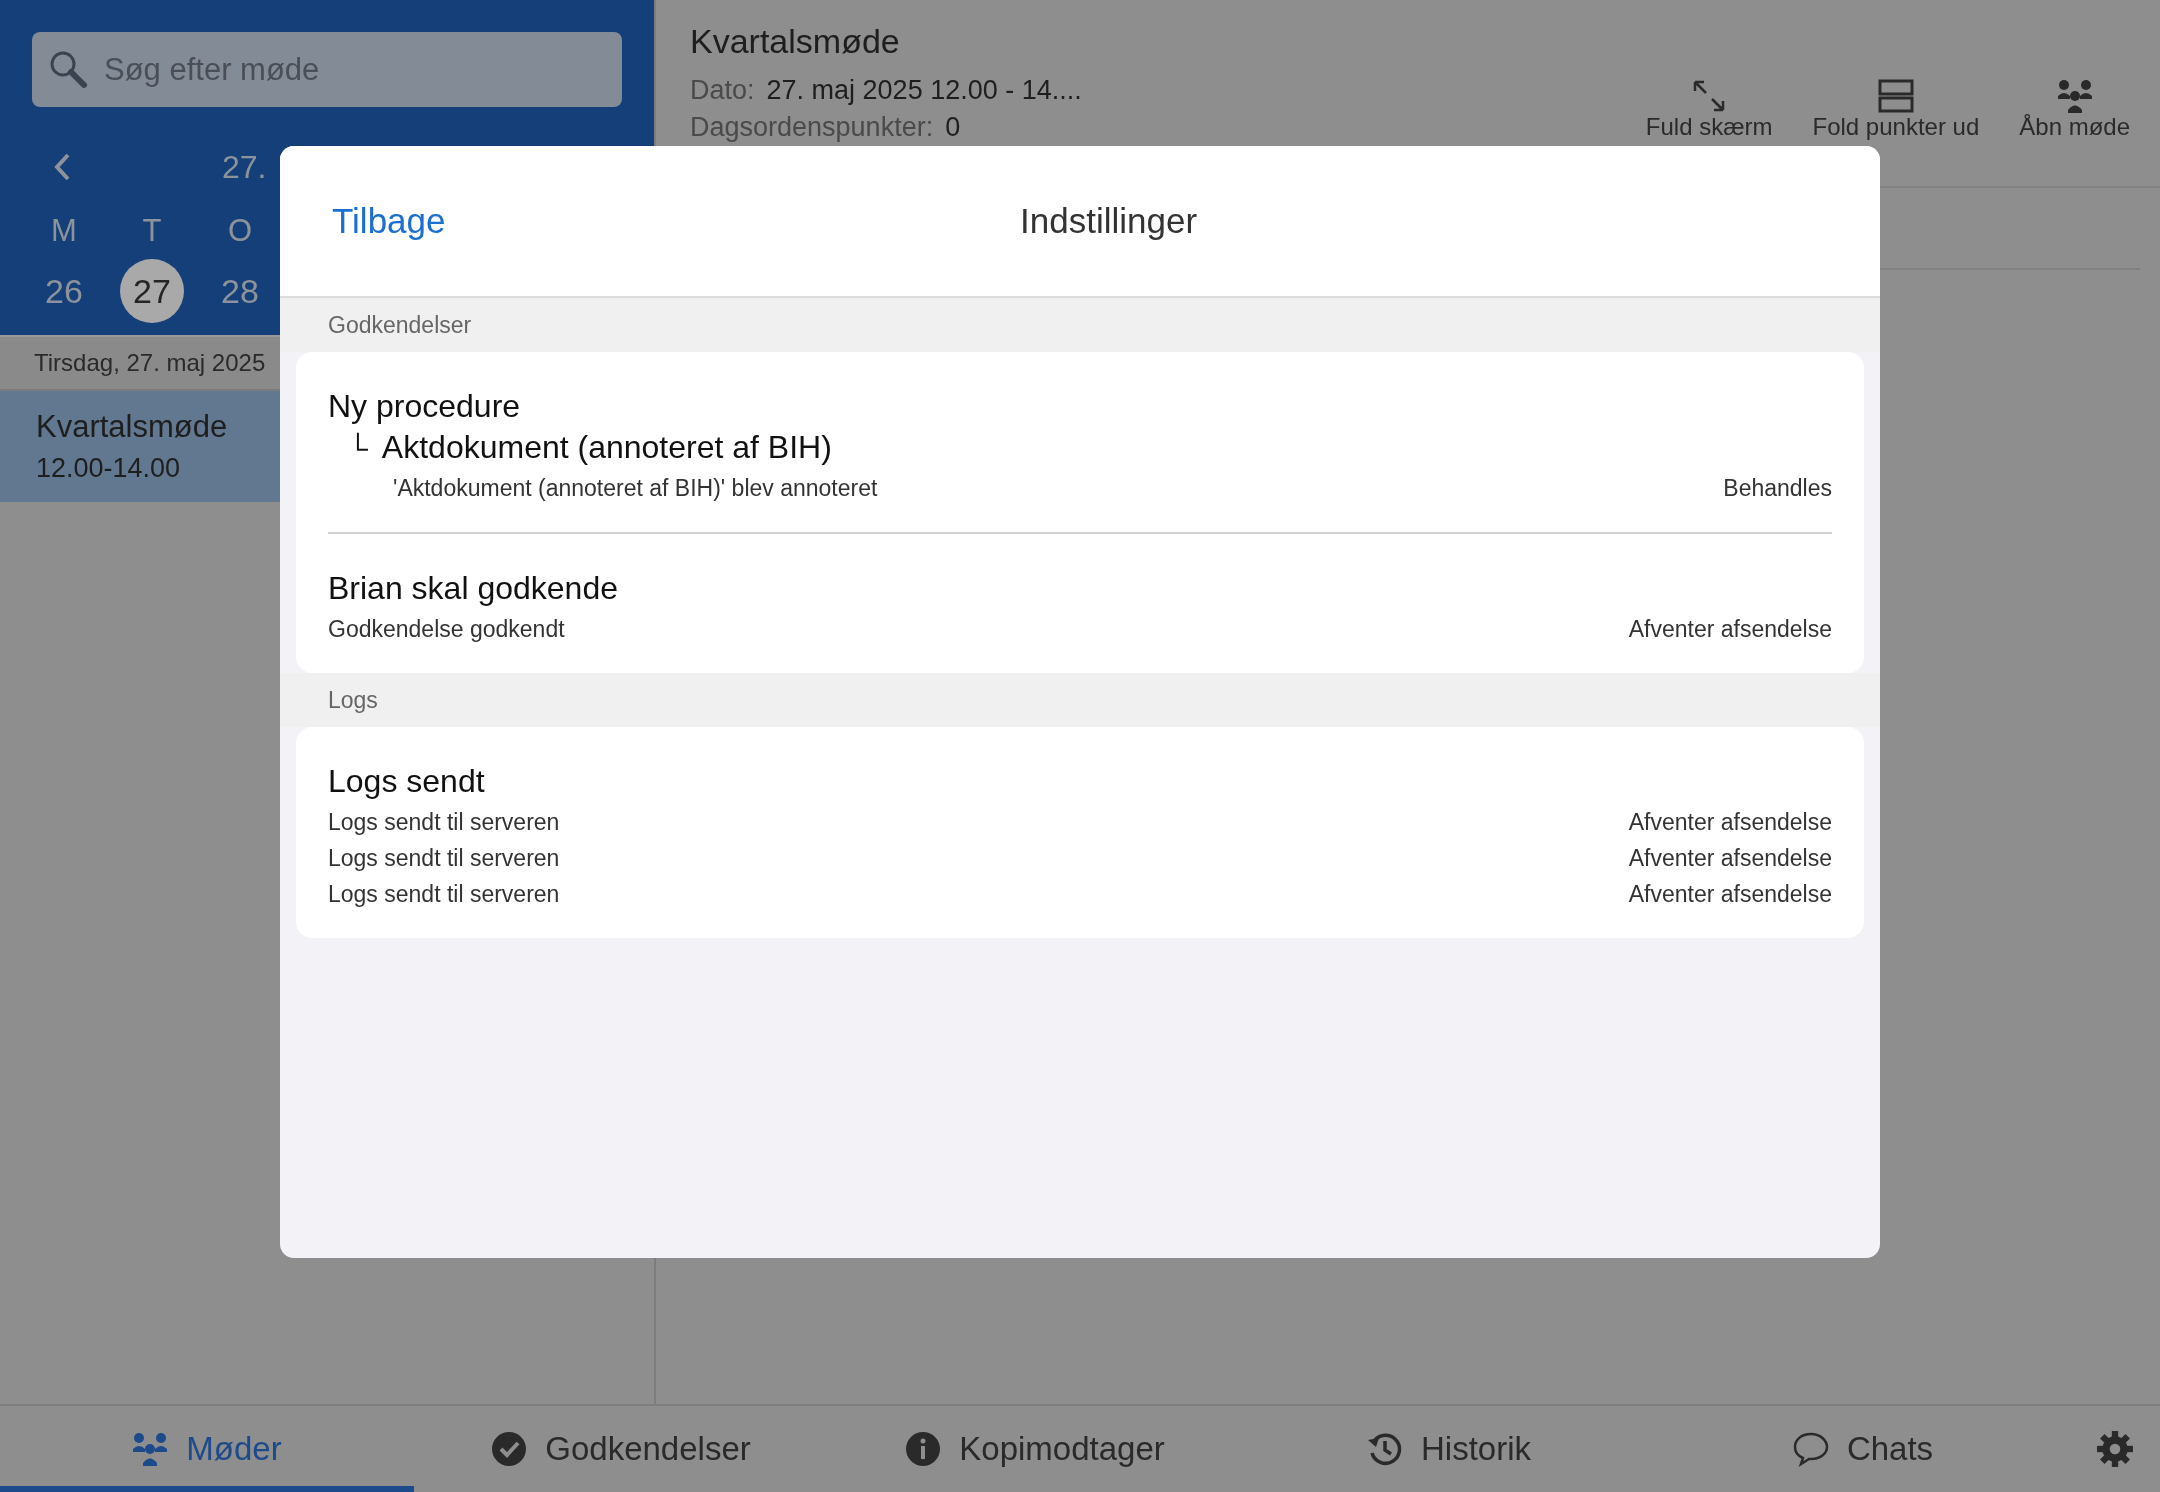 The image size is (2160, 1492). I want to click on item-subtitle: Aktdokument (annoteret af BIH), so click(606, 447).